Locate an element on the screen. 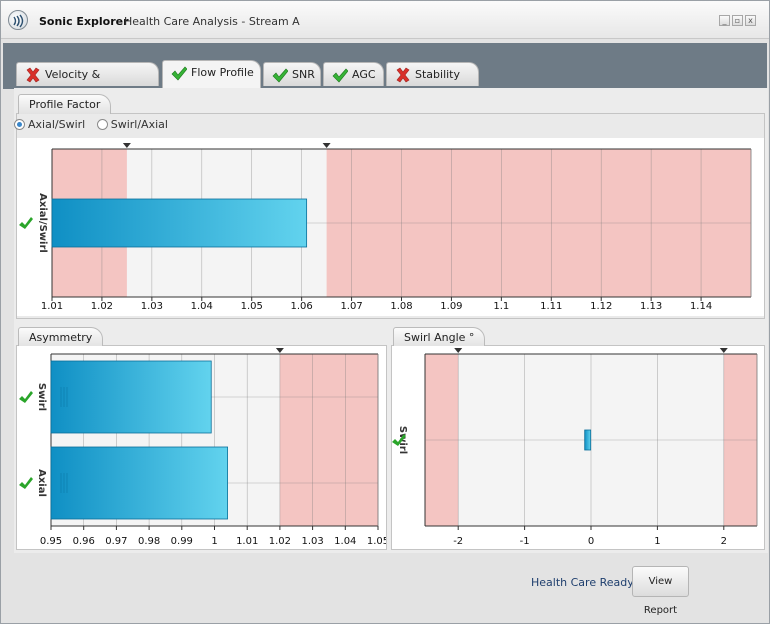 The height and width of the screenshot is (625, 770). x-tick-label: 1.12 is located at coordinates (601, 306).